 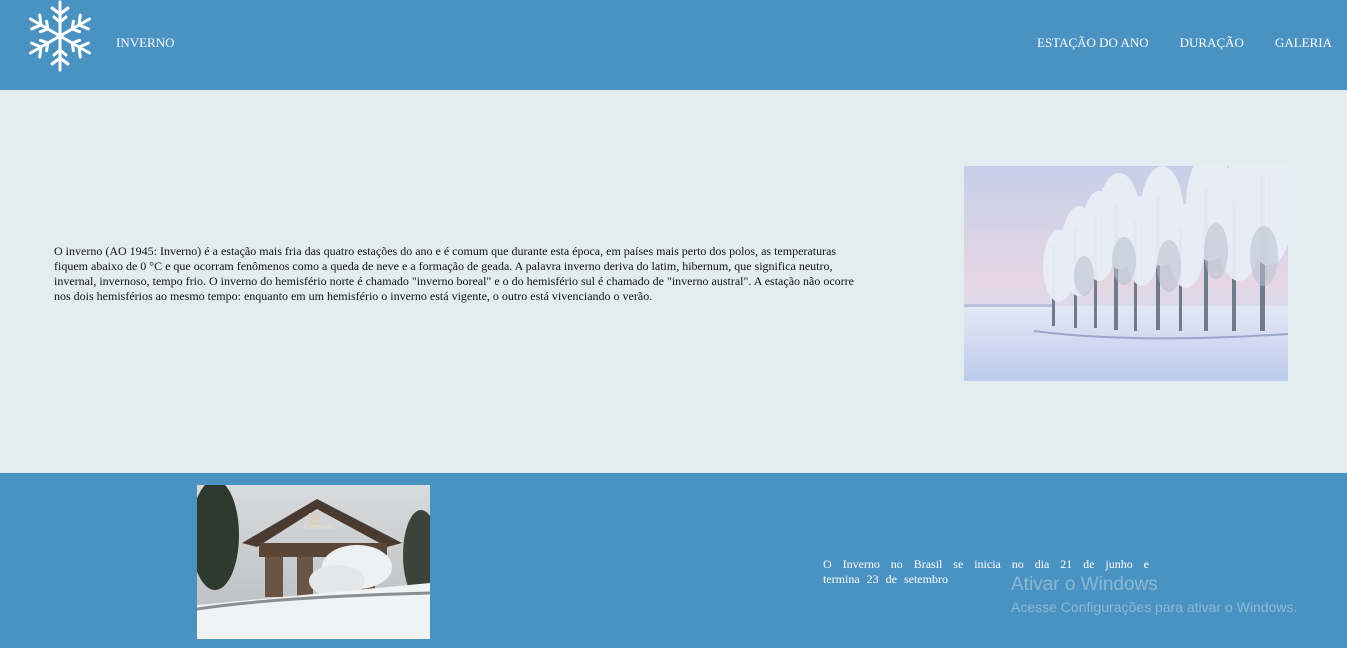 What do you see at coordinates (1084, 584) in the screenshot?
I see `windows-activation-title: Ativar o Windows` at bounding box center [1084, 584].